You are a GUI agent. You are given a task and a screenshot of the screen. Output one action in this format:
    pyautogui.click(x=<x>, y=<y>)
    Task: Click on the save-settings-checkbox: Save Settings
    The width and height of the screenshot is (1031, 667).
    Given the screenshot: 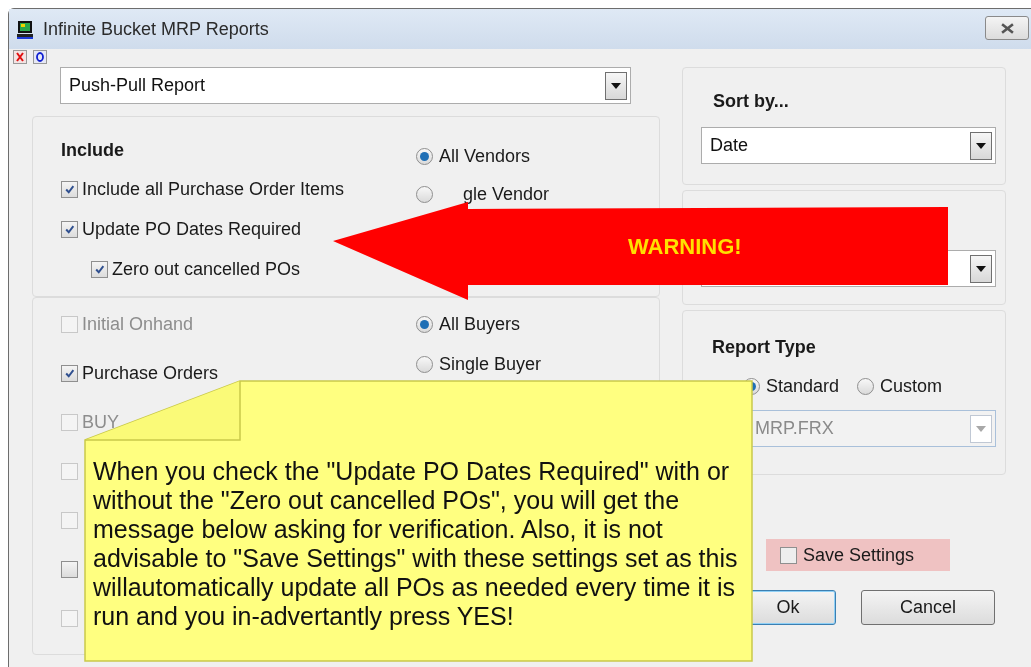 What is the action you would take?
    pyautogui.click(x=858, y=555)
    